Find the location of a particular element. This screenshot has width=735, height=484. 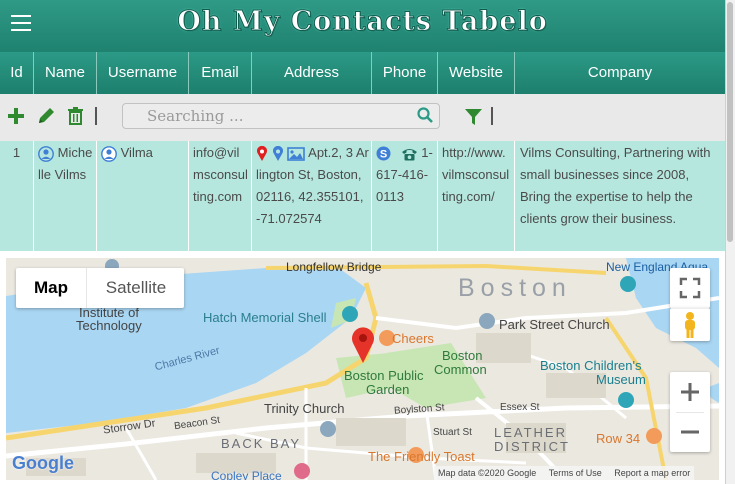

cell-id: 1 is located at coordinates (17, 196).